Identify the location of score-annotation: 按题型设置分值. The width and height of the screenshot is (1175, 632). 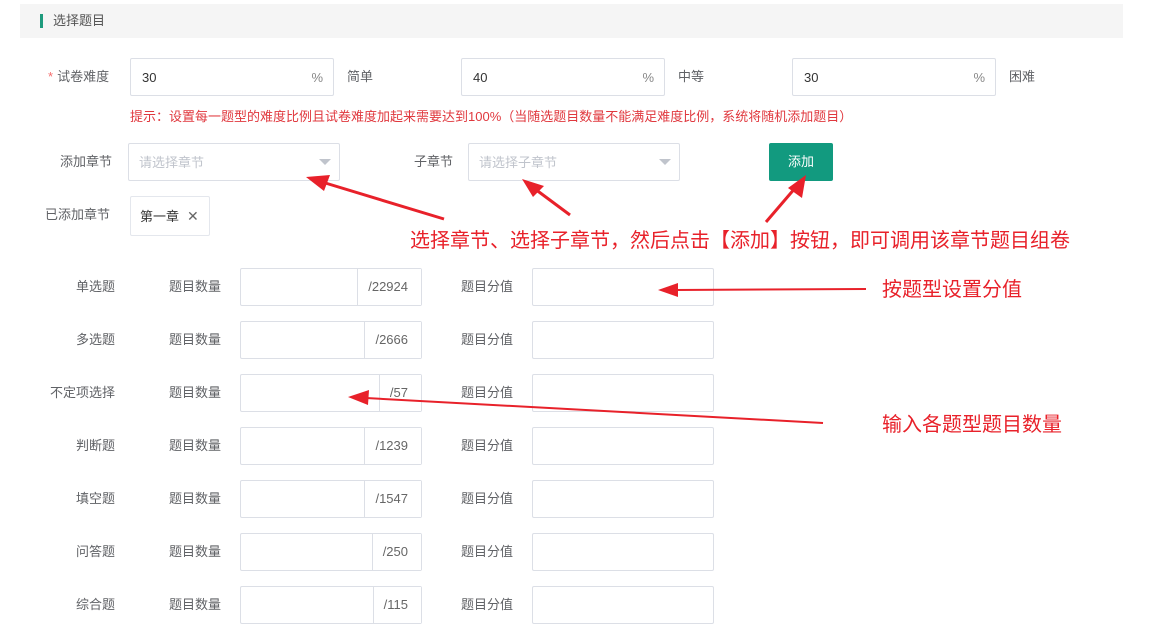
(952, 289).